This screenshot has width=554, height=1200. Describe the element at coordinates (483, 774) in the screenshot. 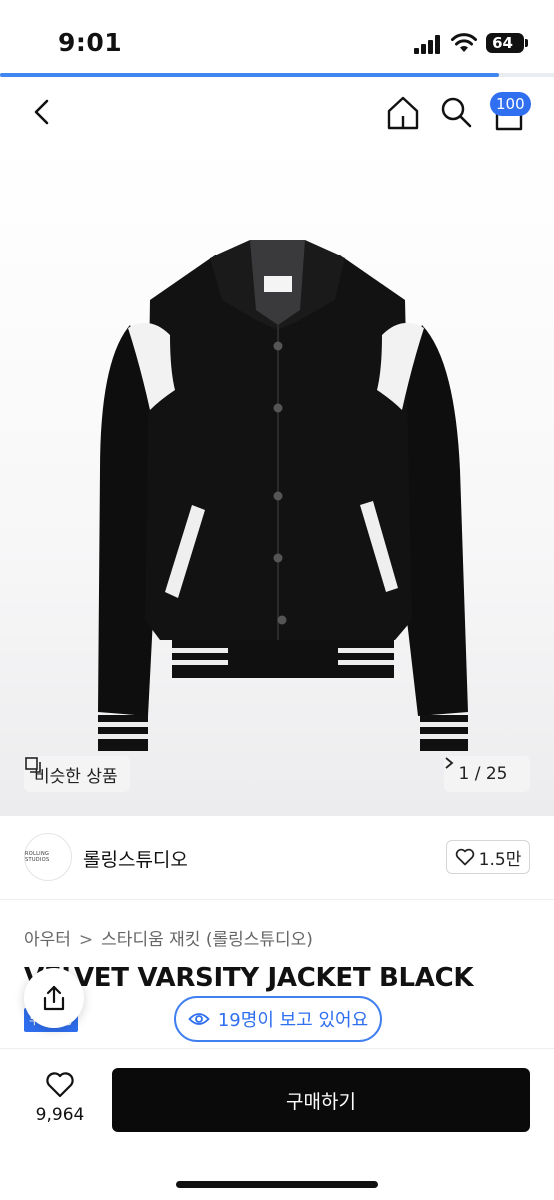

I see `image-counter-text: 1 / 25` at that location.